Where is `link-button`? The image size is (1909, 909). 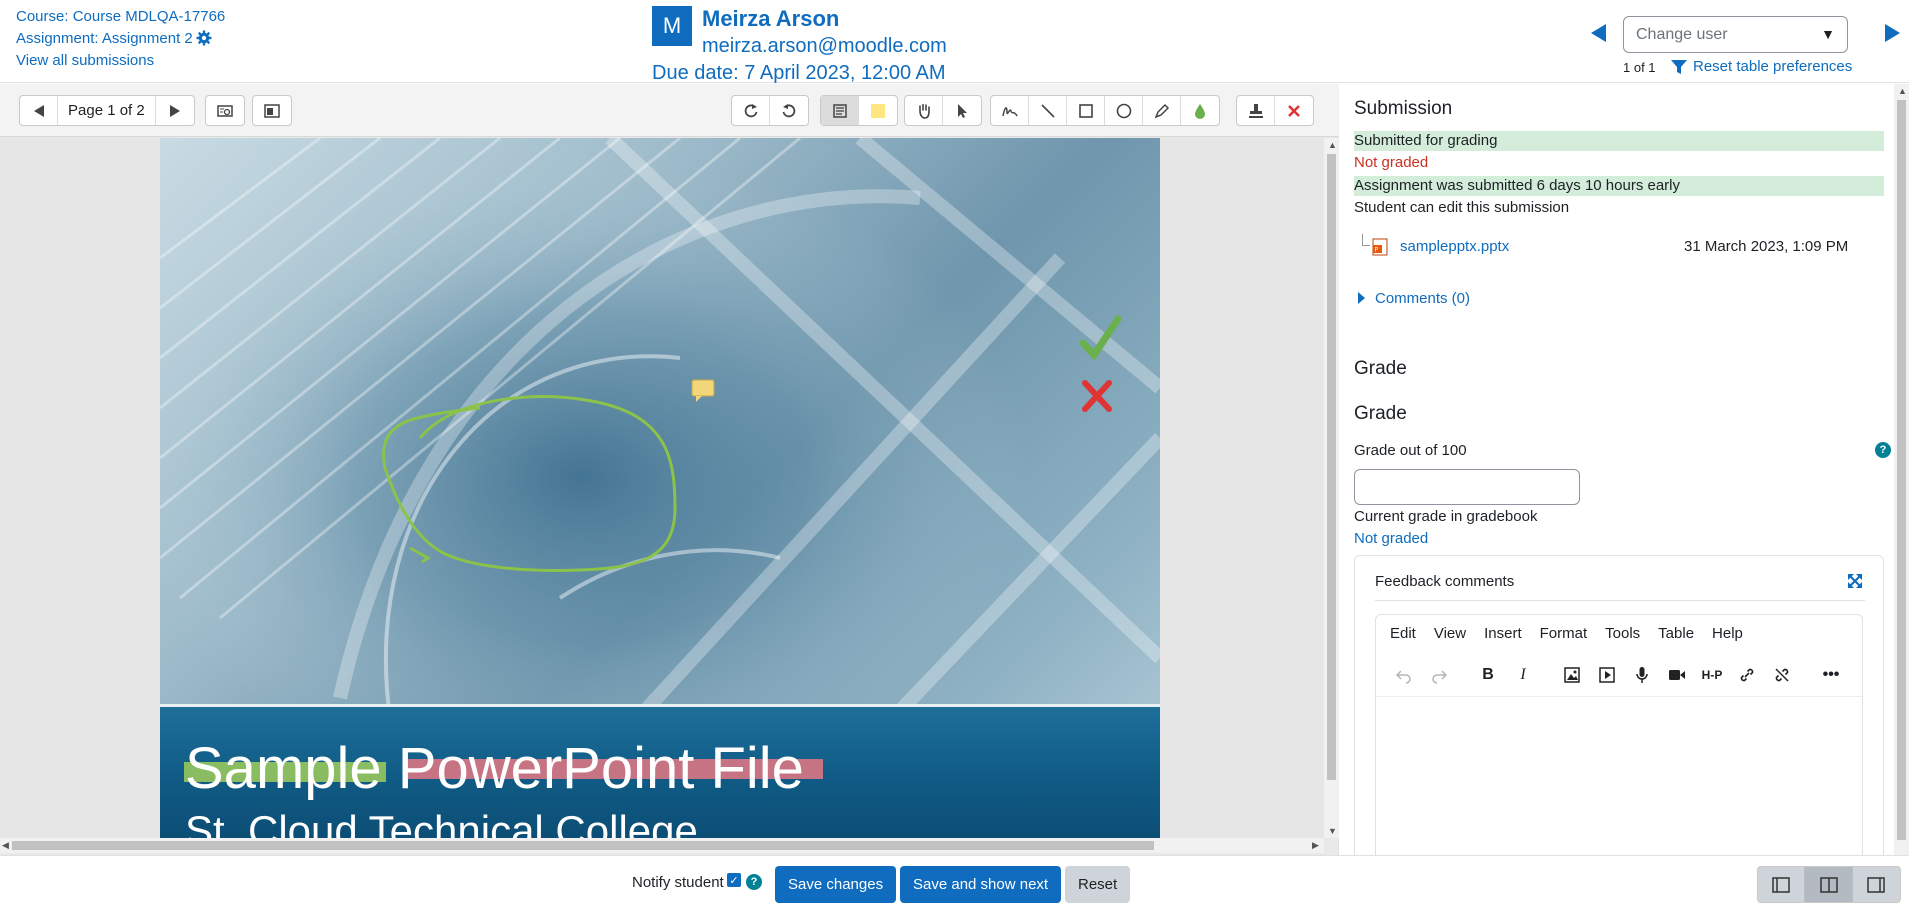
link-button is located at coordinates (1747, 675).